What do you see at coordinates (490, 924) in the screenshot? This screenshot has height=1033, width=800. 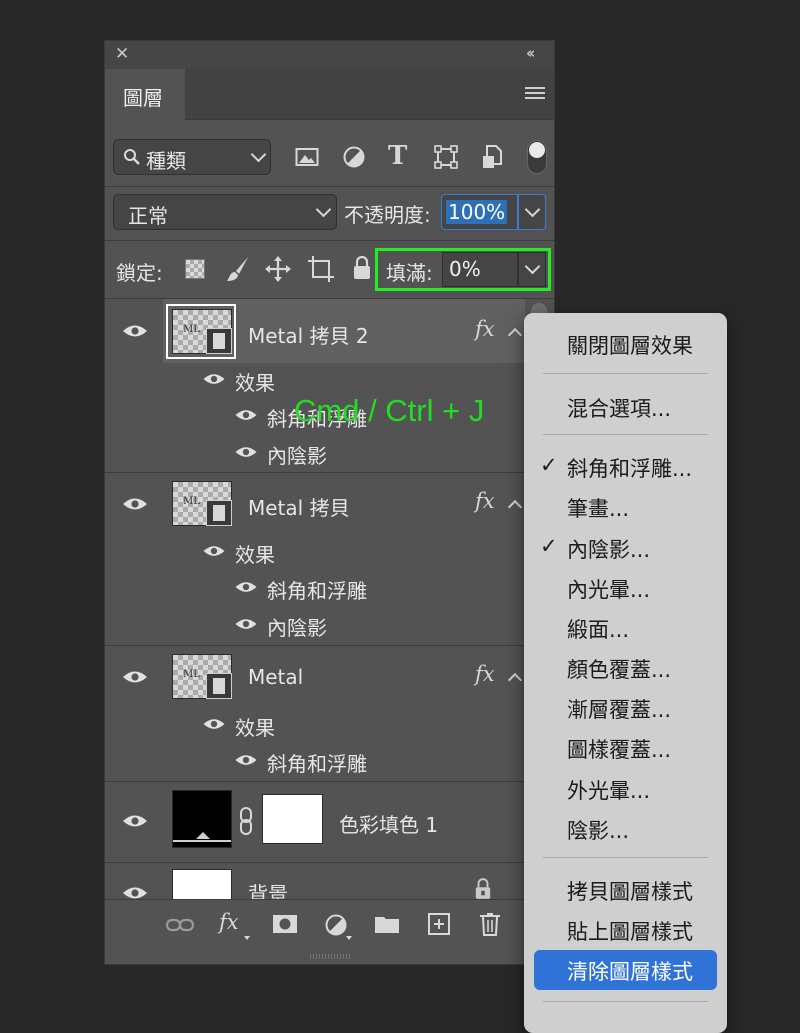 I see `delete-layer-trash-icon` at bounding box center [490, 924].